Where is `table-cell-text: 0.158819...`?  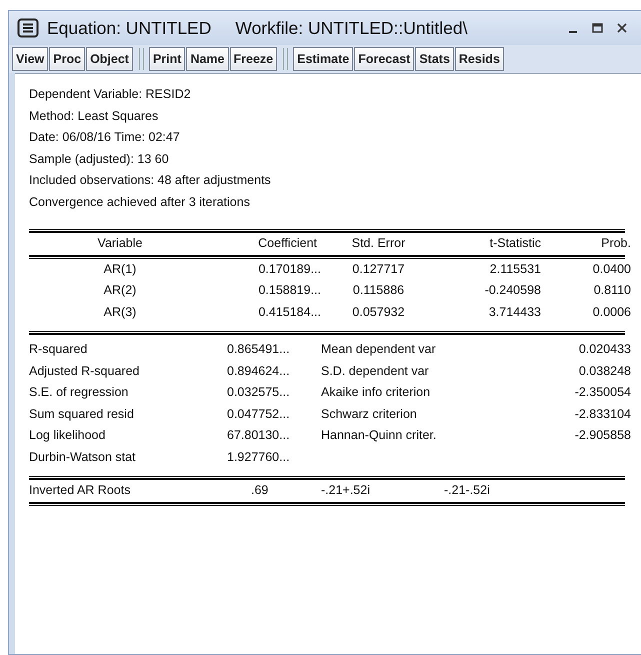 table-cell-text: 0.158819... is located at coordinates (289, 290).